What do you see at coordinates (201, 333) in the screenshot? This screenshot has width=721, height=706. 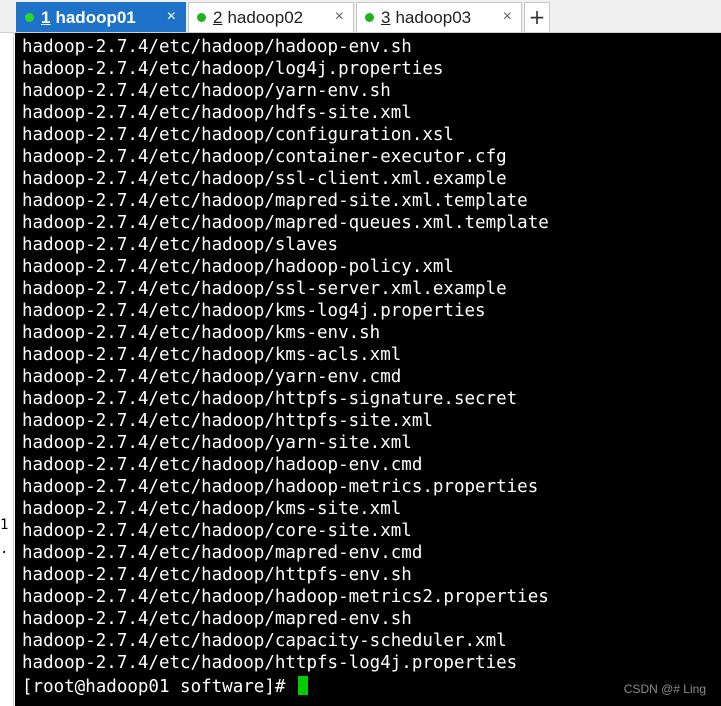 I see `terminal-line: hadoop-2.7.4/etc/hadoop/kms-env.sh` at bounding box center [201, 333].